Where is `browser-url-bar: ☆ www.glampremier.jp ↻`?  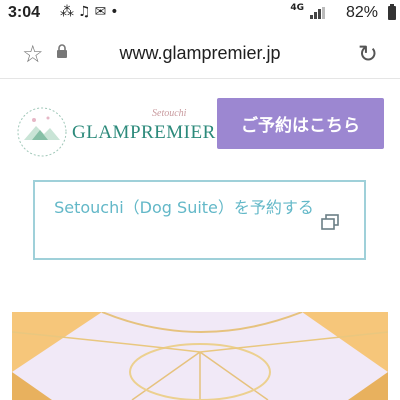 browser-url-bar: ☆ www.glampremier.jp ↻ is located at coordinates (200, 54).